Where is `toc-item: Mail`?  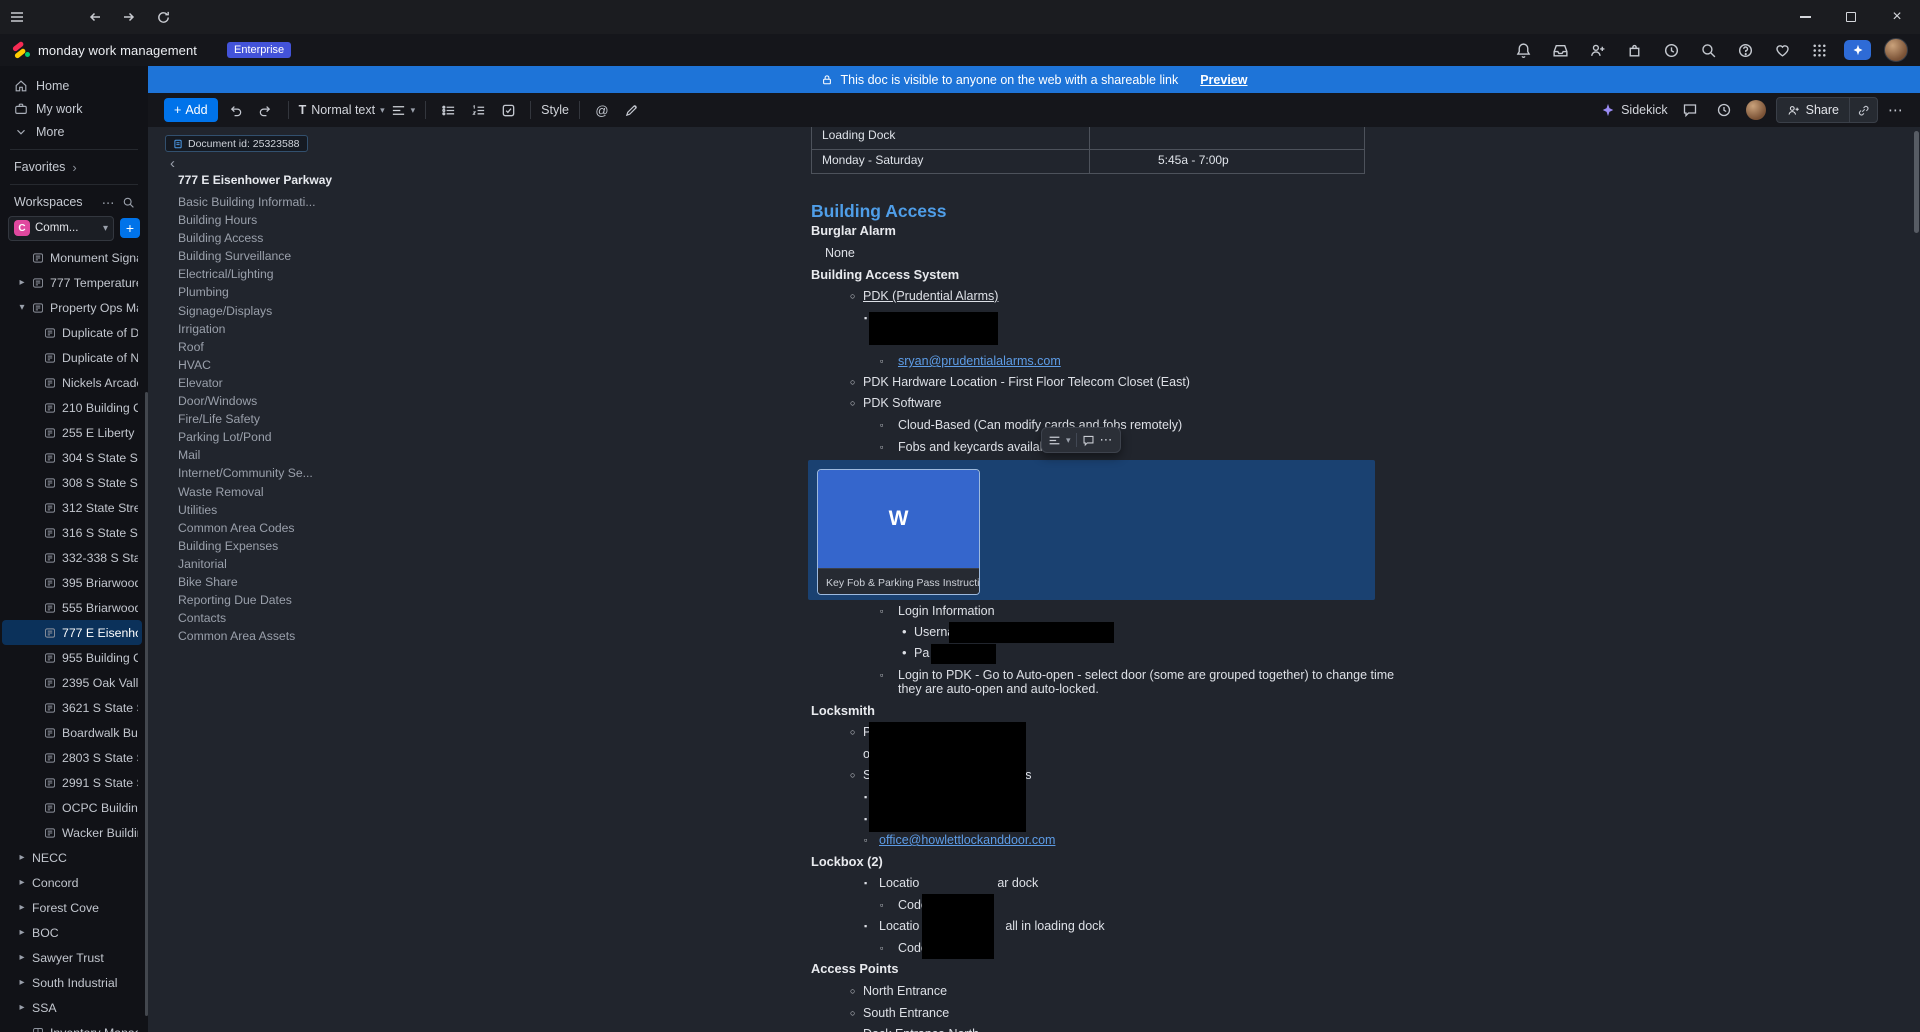 toc-item: Mail is located at coordinates (260, 455).